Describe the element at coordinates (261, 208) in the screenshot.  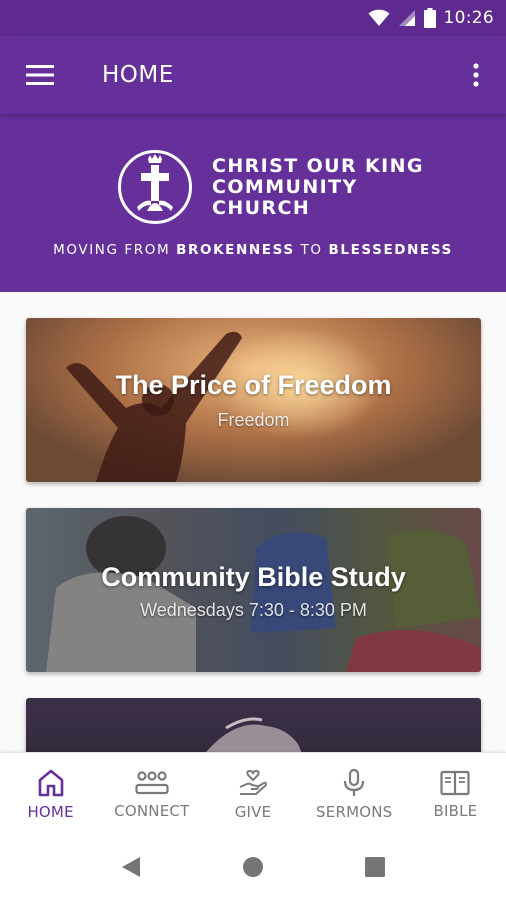
I see `church-name-line-3: CHURCH` at that location.